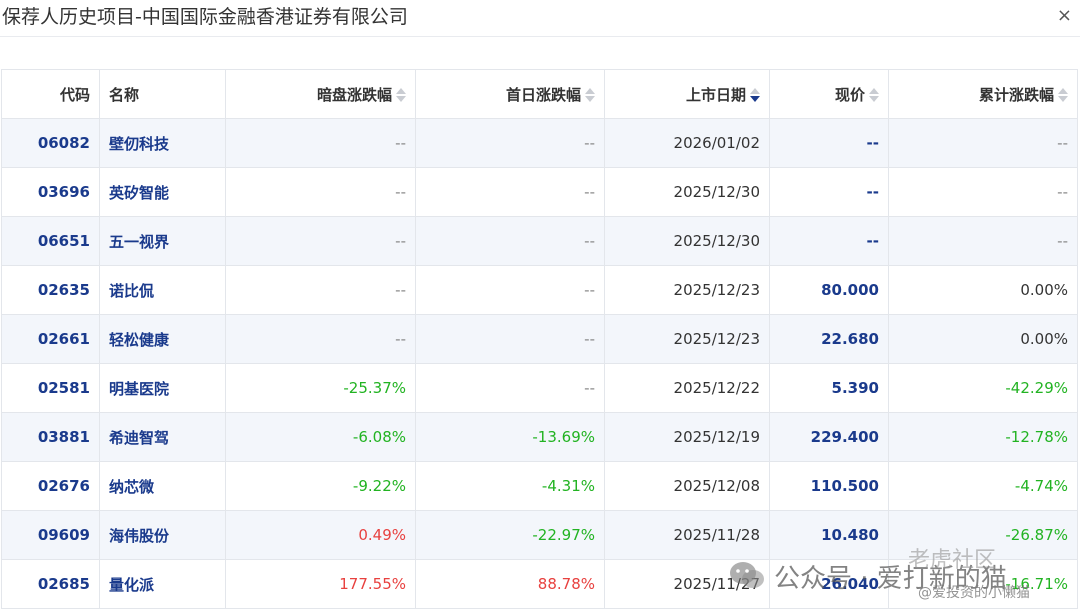 The height and width of the screenshot is (616, 1080). I want to click on table-row: 06082 壁仞科技 -- -- 2026/01/02 -- --, so click(539, 143).